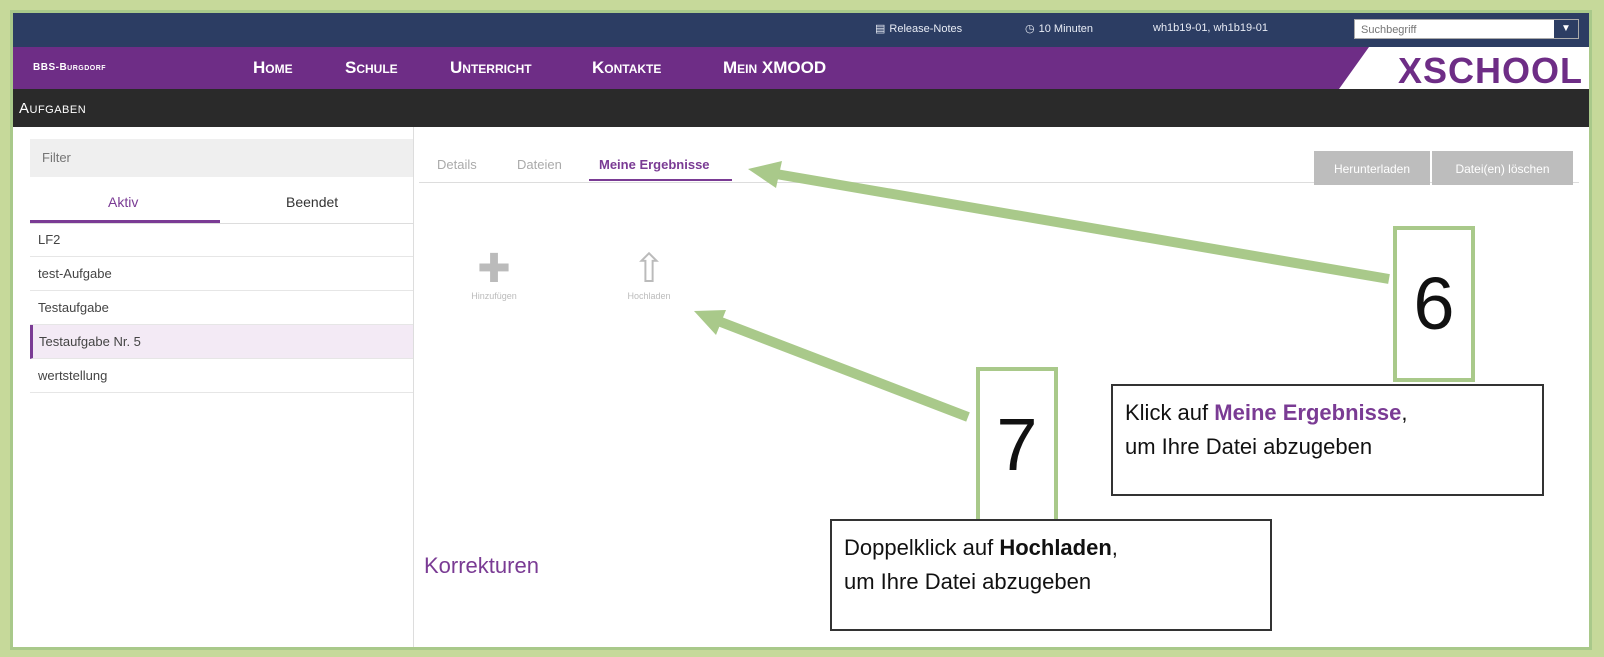  Describe the element at coordinates (1017, 445) in the screenshot. I see `step-7-number: 7` at that location.